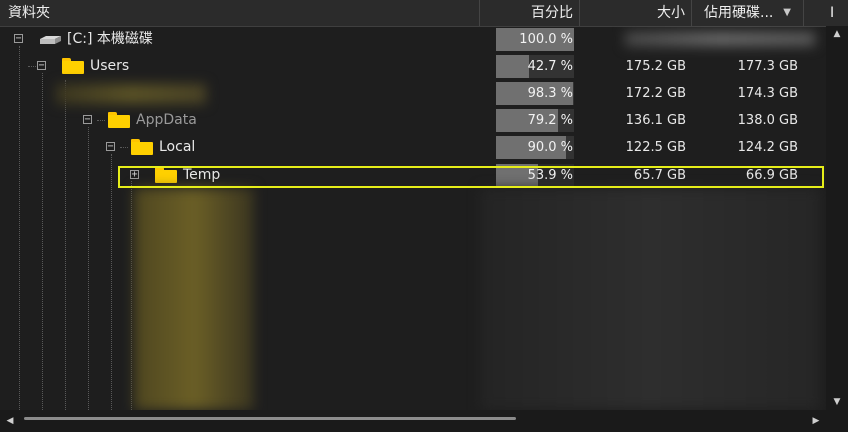  What do you see at coordinates (655, 93) in the screenshot?
I see `size-value: 172.2 GB` at bounding box center [655, 93].